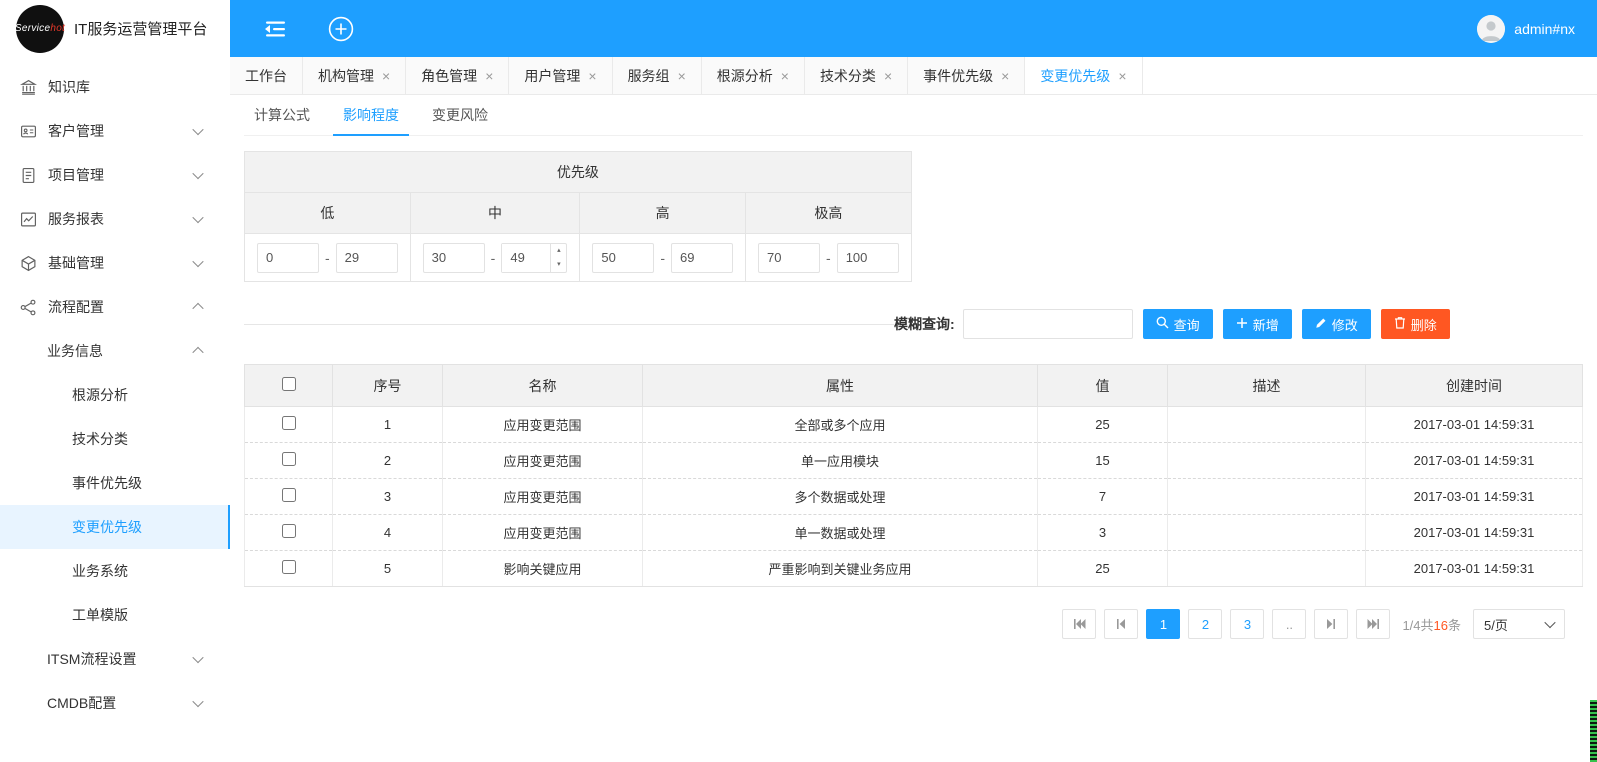 The width and height of the screenshot is (1597, 762). I want to click on prev-page-button, so click(1121, 624).